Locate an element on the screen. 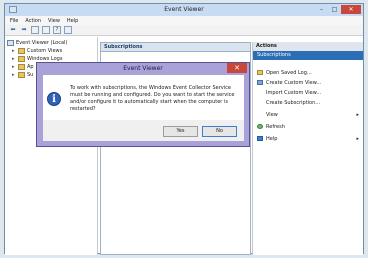 The height and width of the screenshot is (258, 368). tree-item-label: Custom Views is located at coordinates (45, 51).